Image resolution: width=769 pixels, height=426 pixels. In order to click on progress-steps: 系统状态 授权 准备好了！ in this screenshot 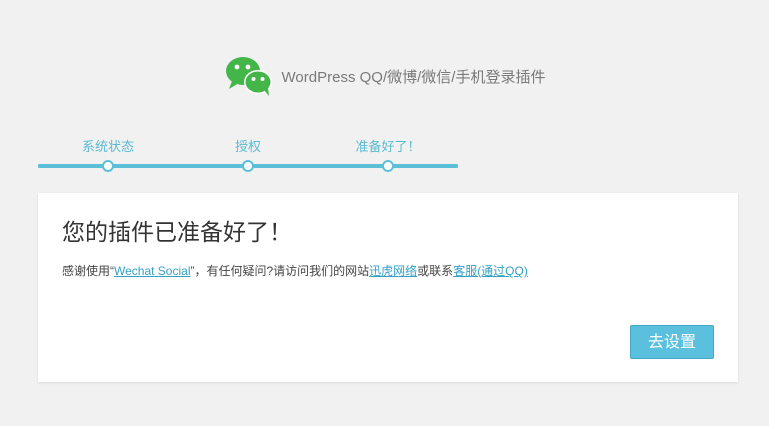, I will do `click(248, 154)`.